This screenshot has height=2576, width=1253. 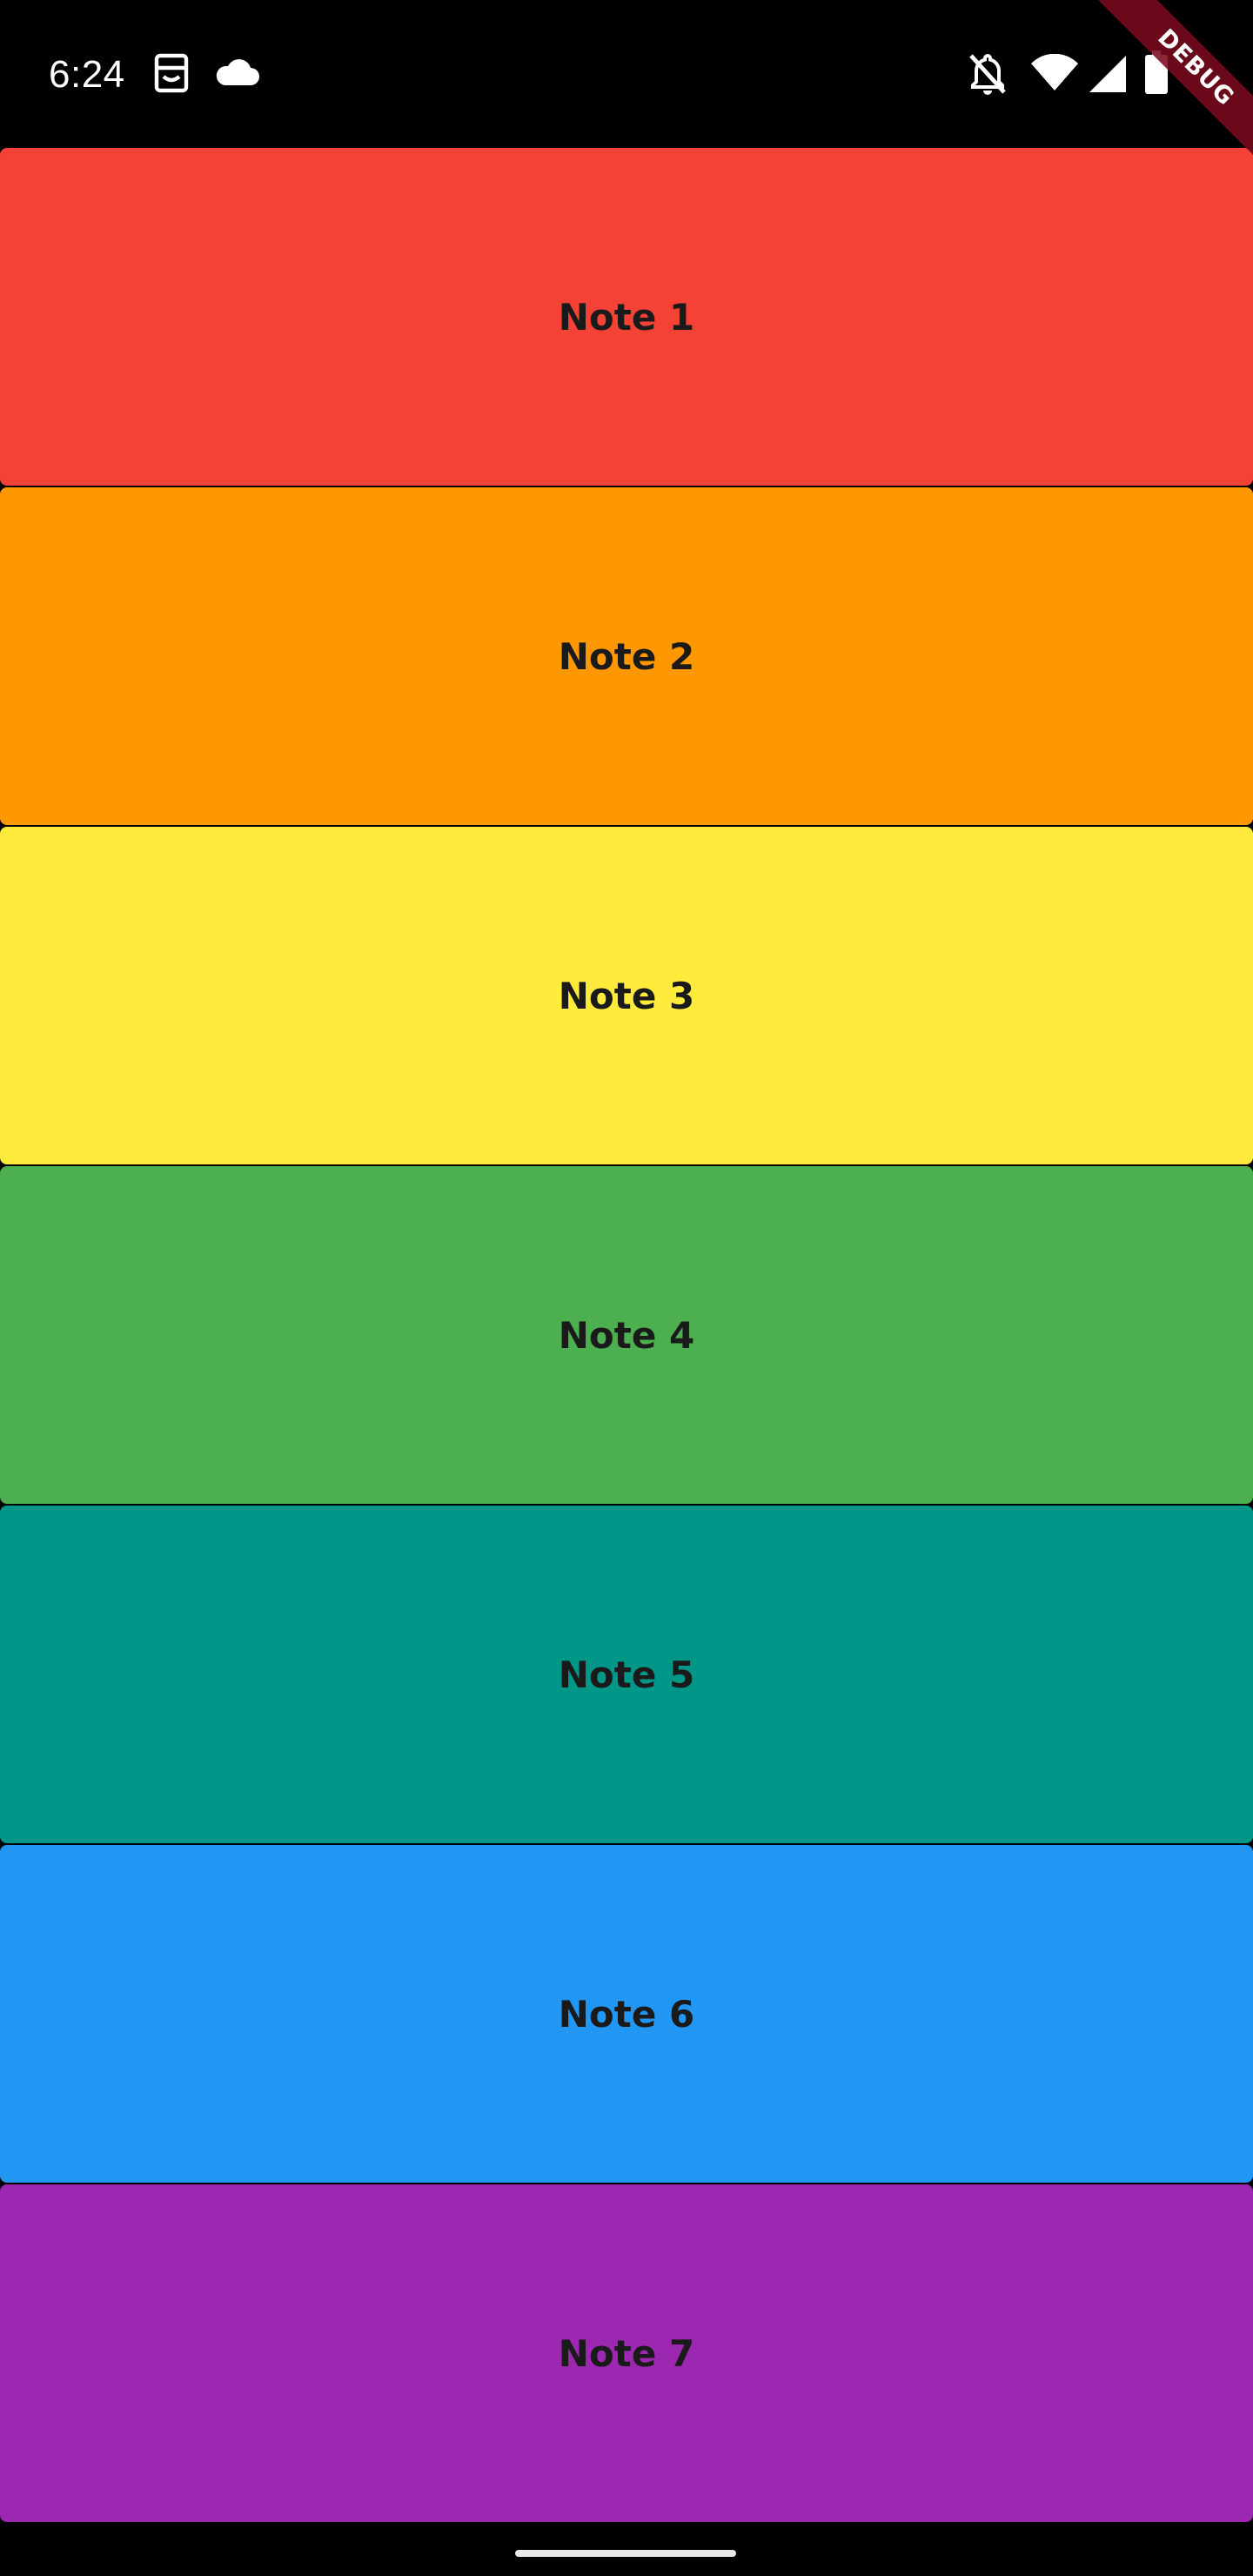 What do you see at coordinates (171, 73) in the screenshot?
I see `app-notification-icon` at bounding box center [171, 73].